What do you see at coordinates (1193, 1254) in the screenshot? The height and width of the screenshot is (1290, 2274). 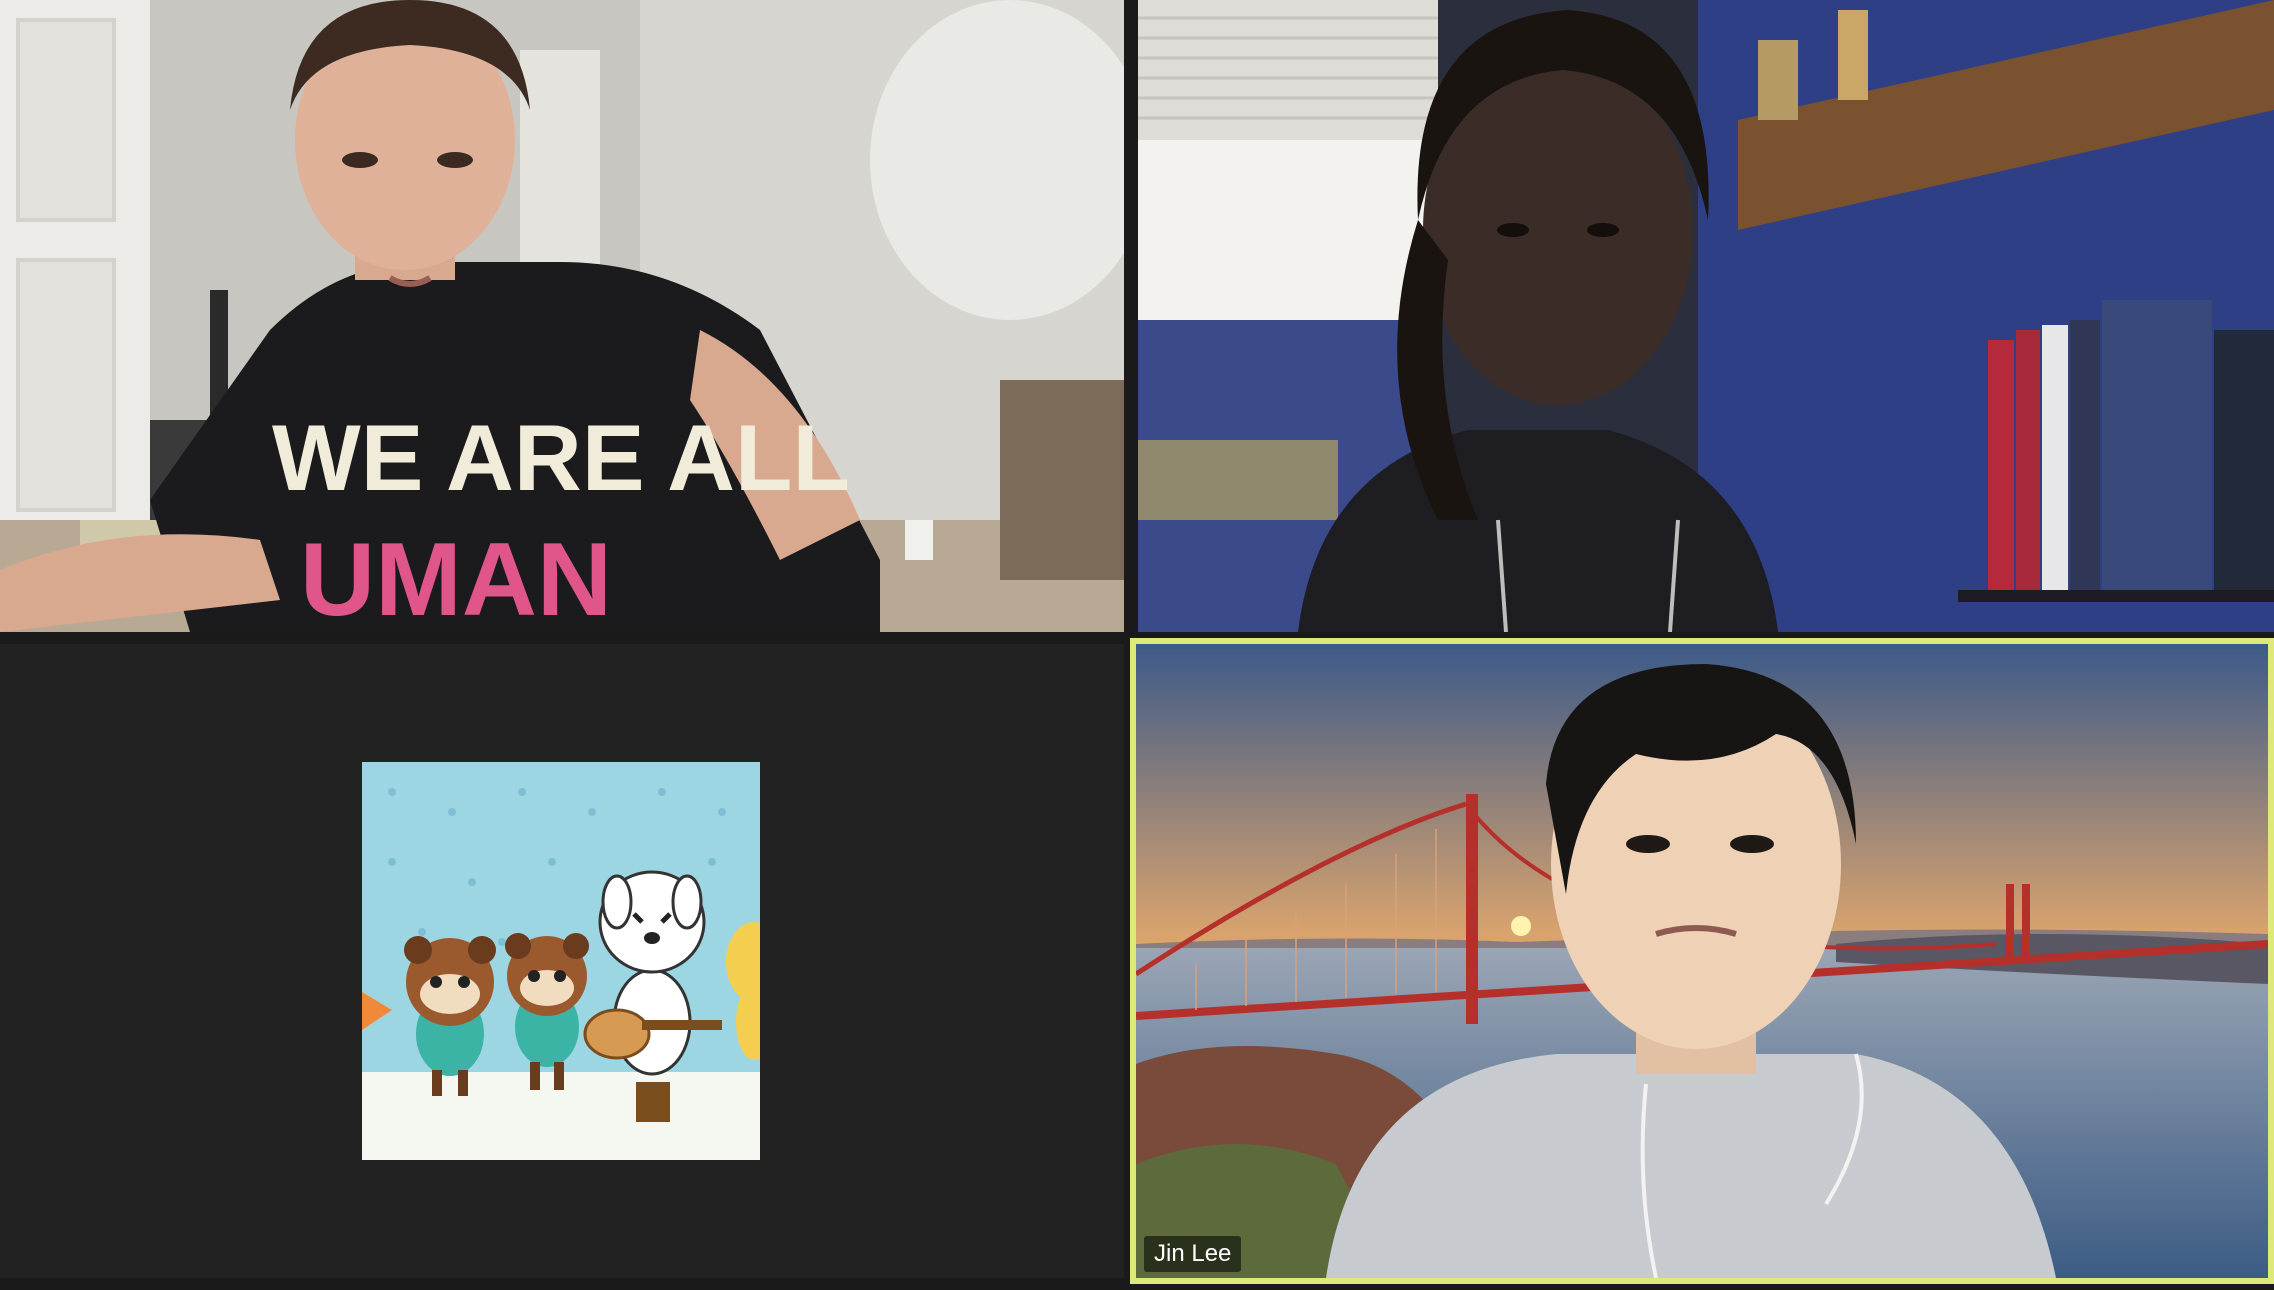 I see `participant-name-label: Jin Lee` at bounding box center [1193, 1254].